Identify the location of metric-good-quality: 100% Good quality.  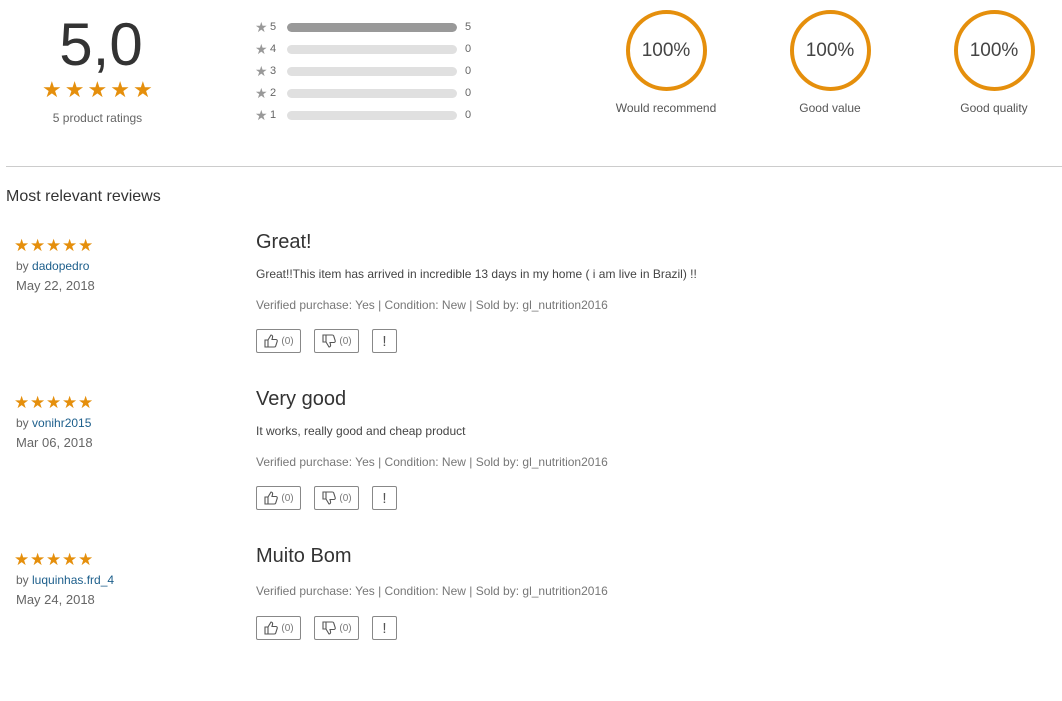
(994, 62).